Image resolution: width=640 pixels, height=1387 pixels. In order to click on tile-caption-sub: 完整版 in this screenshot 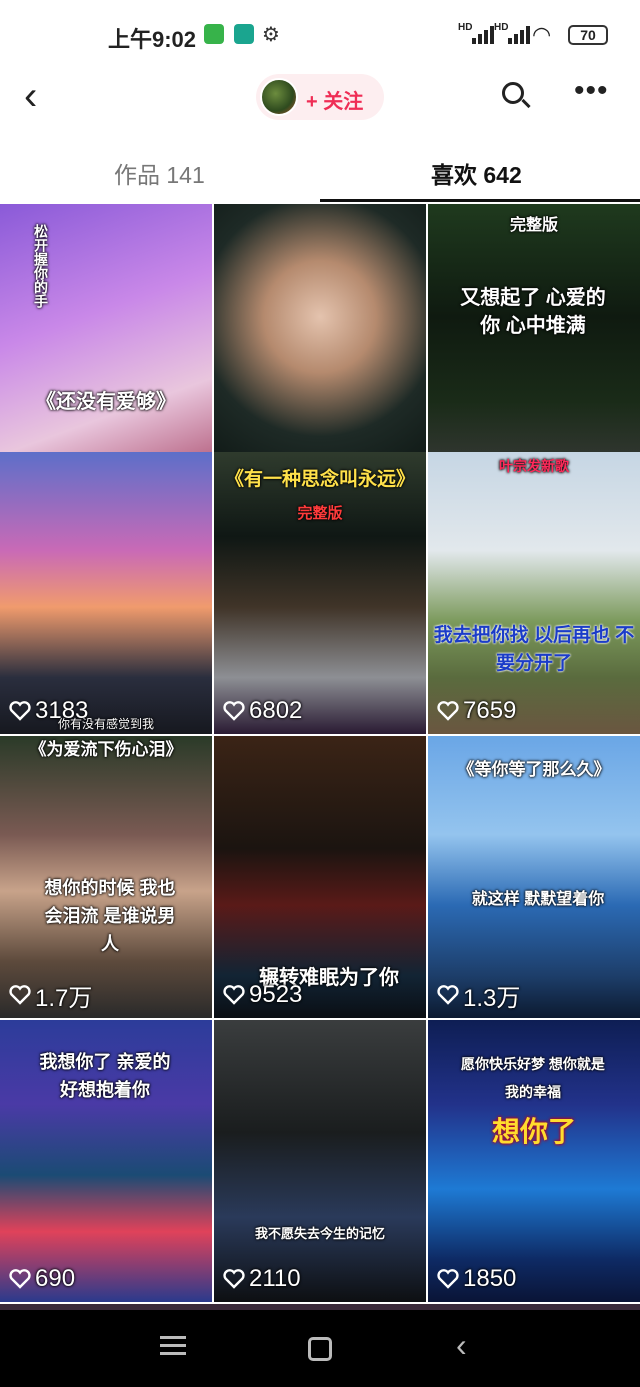, I will do `click(320, 513)`.